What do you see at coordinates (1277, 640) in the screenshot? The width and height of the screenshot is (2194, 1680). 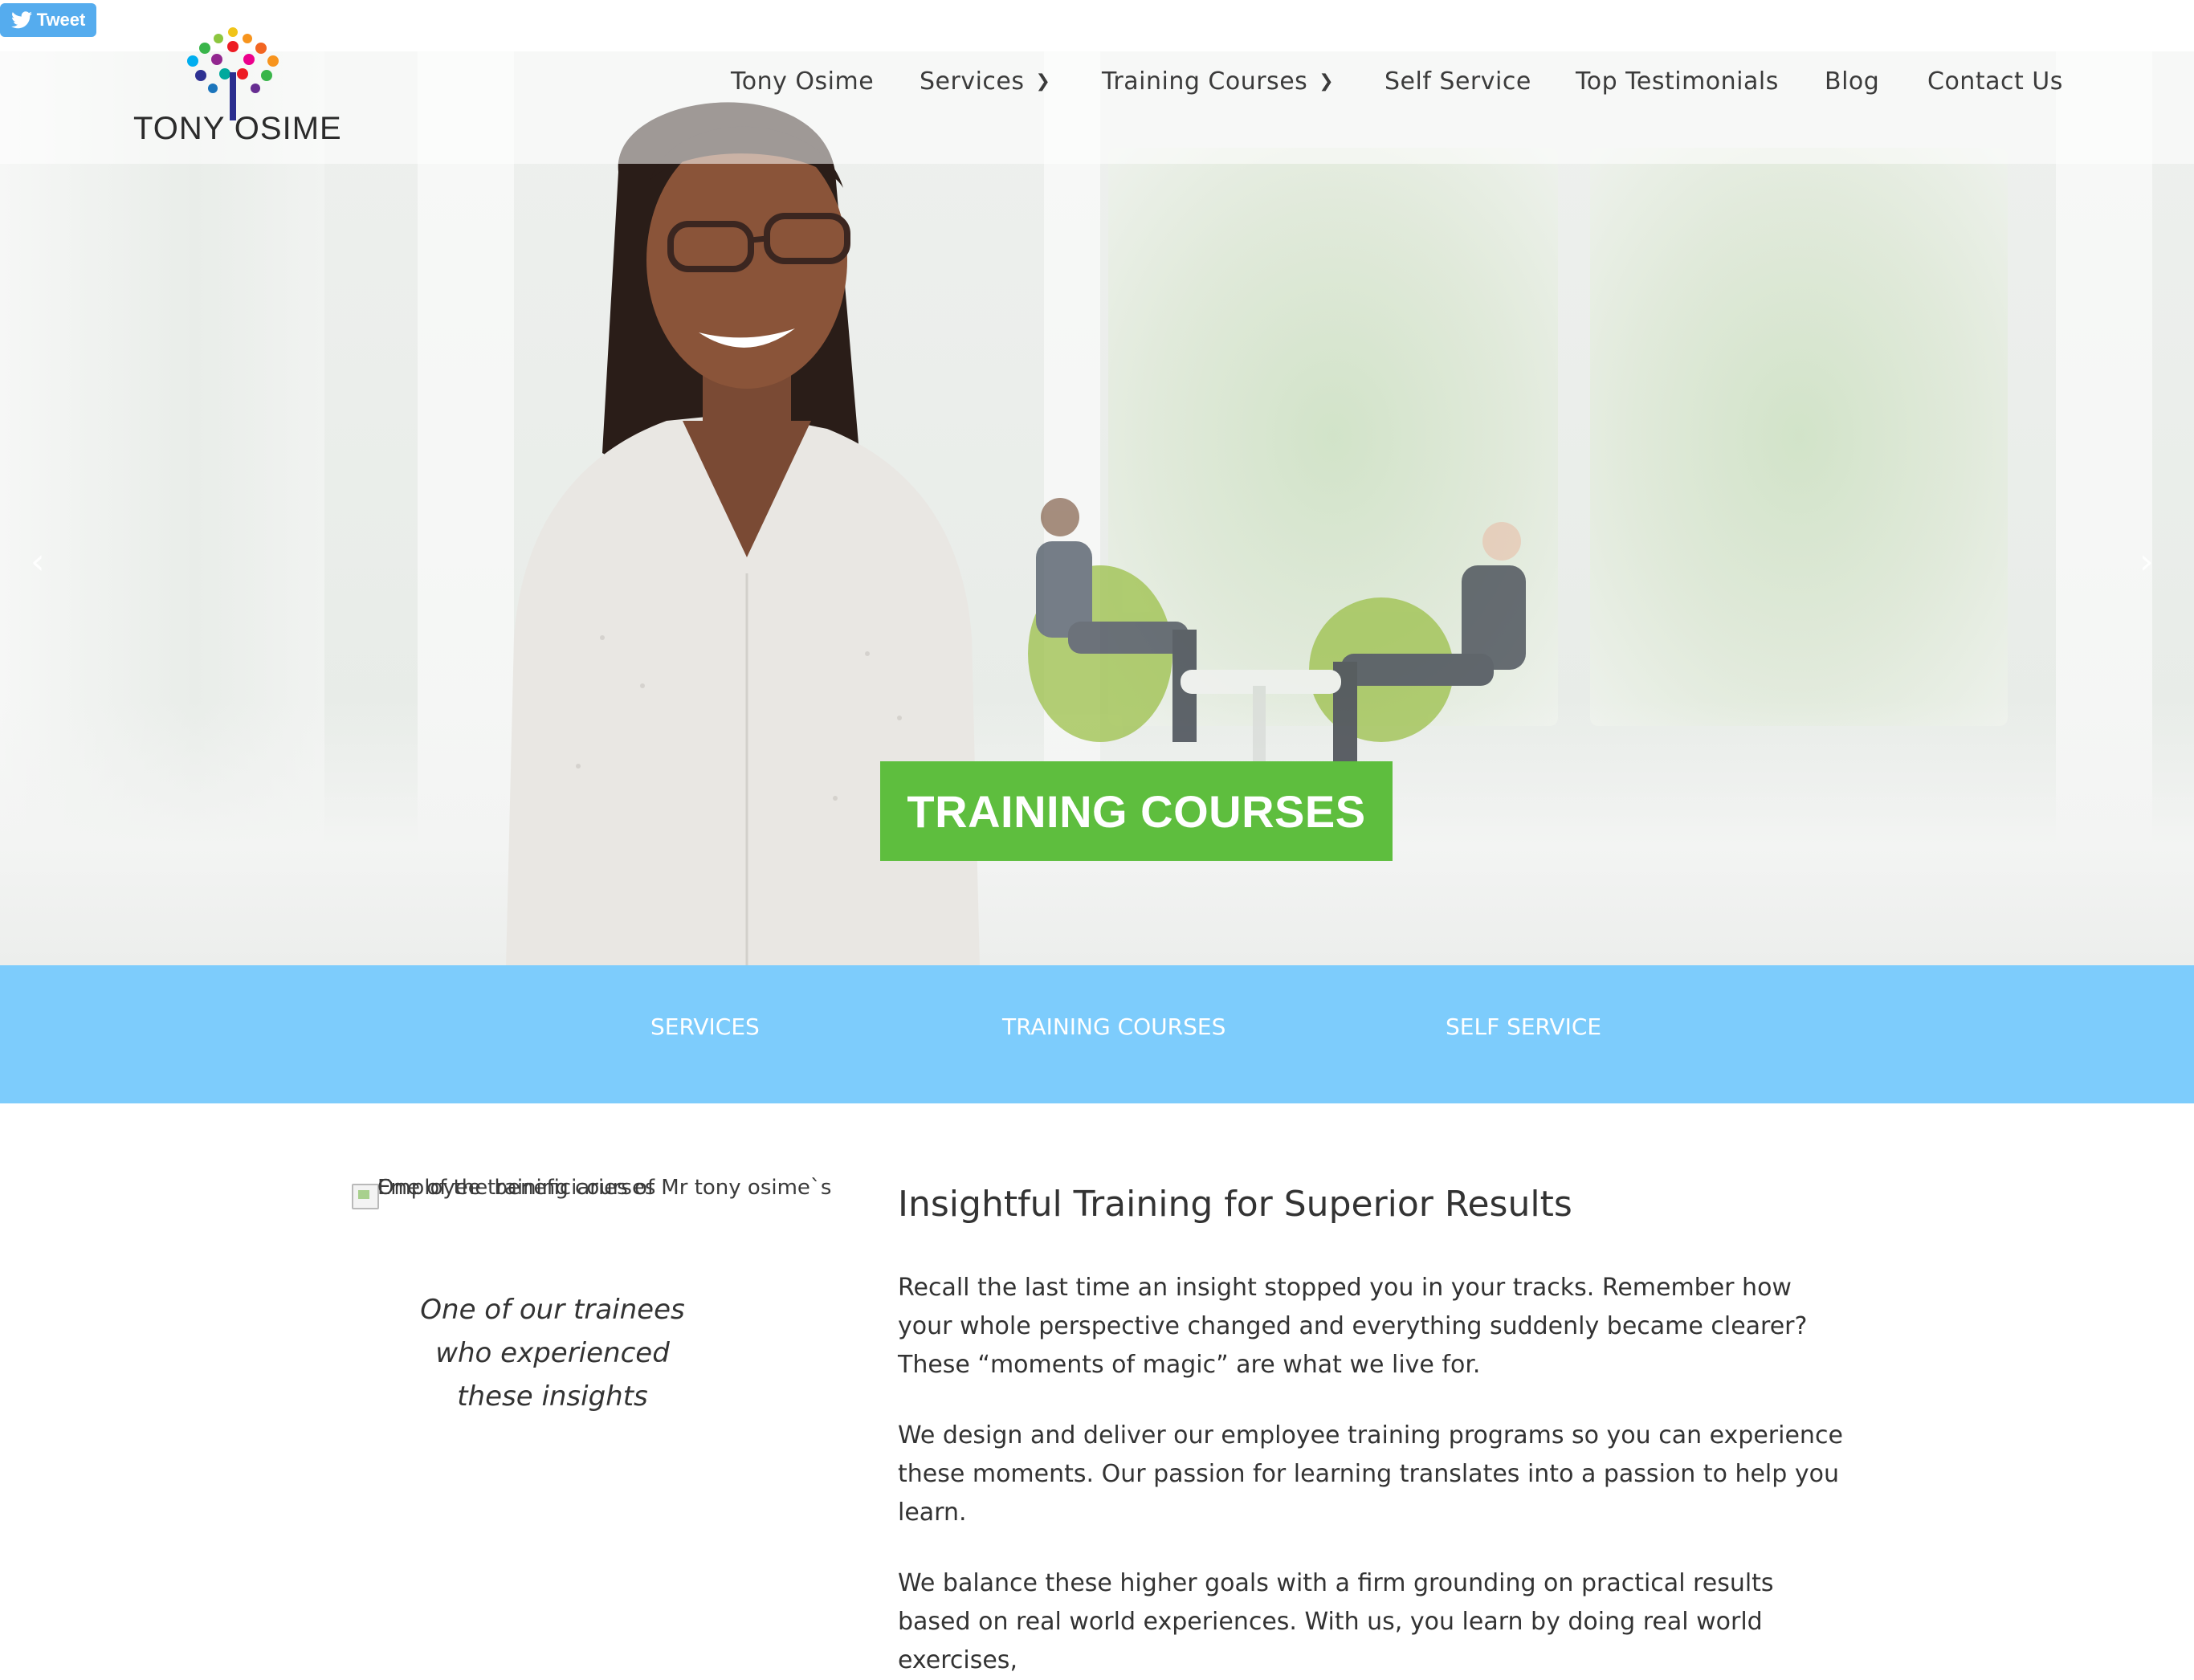 I see `seated-people-background` at bounding box center [1277, 640].